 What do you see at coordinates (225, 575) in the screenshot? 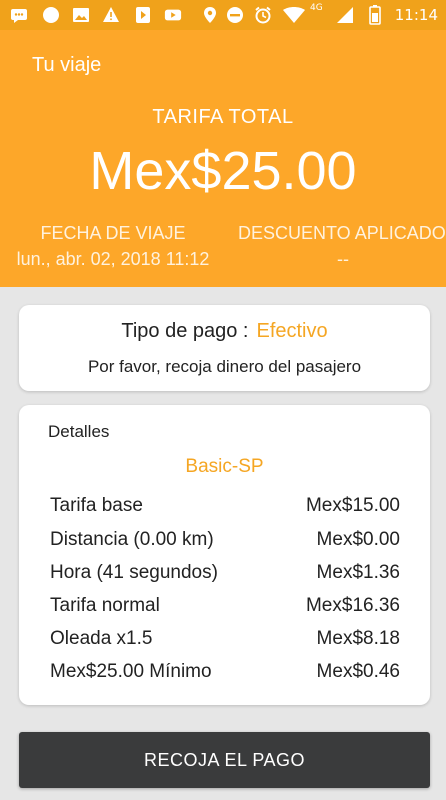
I see `fare-row: Hora (41 segundos) Mex$1.36` at bounding box center [225, 575].